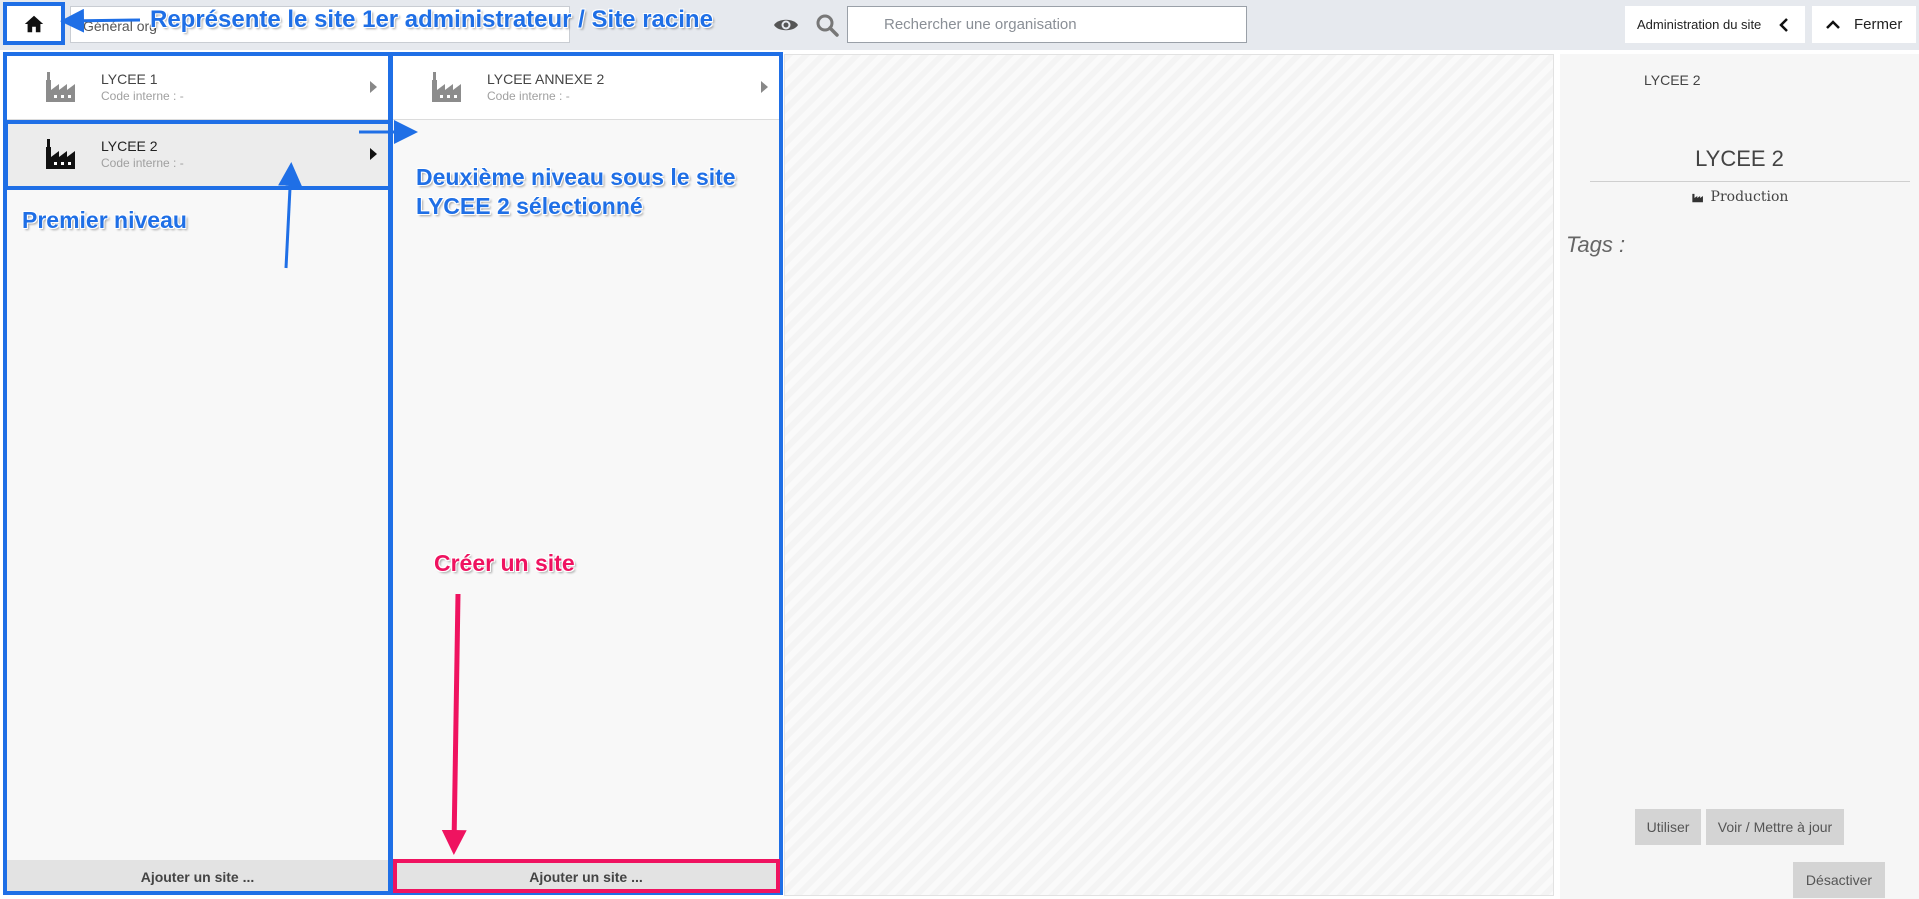  I want to click on breadcrumb: LYCEE 2, so click(1672, 80).